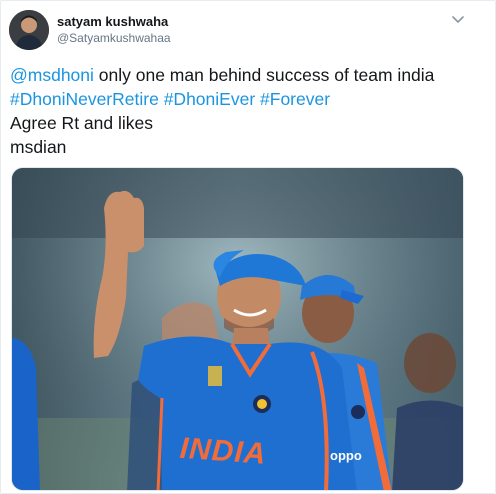 The image size is (496, 494). What do you see at coordinates (458, 20) in the screenshot?
I see `chevron-down-icon` at bounding box center [458, 20].